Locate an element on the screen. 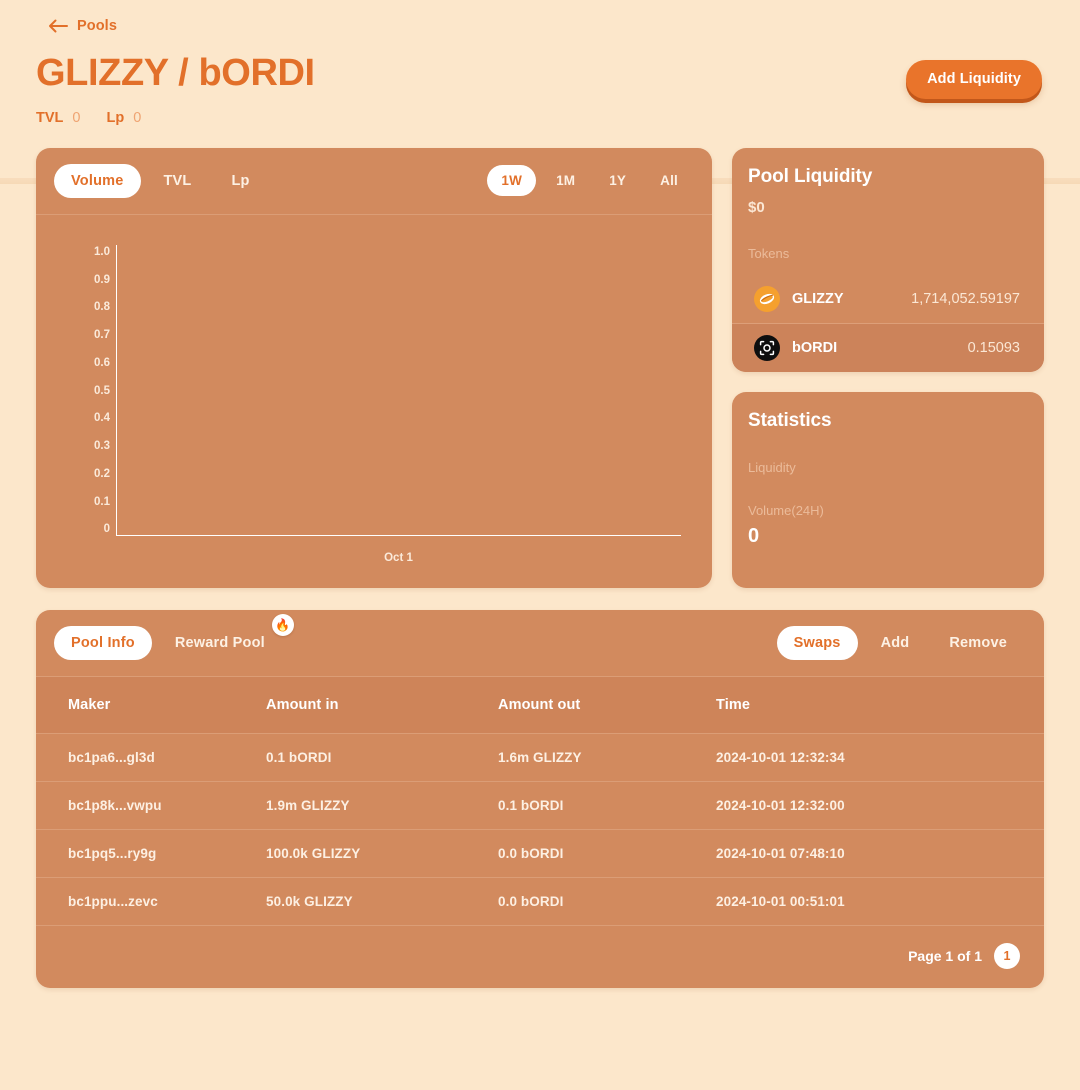 The height and width of the screenshot is (1090, 1080). fire-icon: 🔥 is located at coordinates (282, 624).